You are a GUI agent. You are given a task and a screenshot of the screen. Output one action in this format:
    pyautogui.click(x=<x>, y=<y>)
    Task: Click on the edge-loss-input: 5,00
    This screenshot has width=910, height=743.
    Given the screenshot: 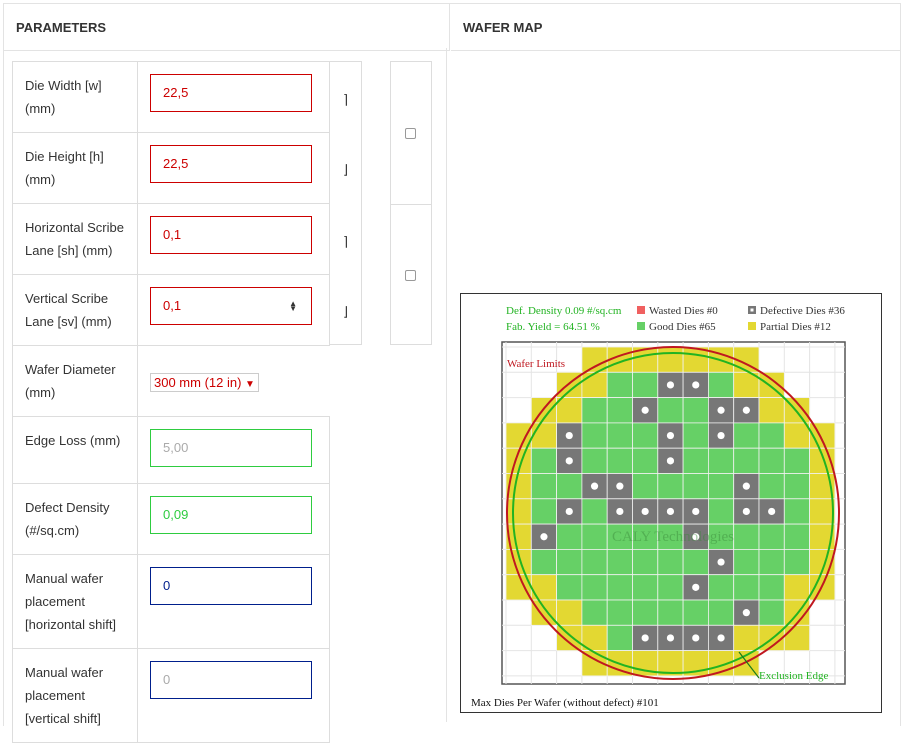 What is the action you would take?
    pyautogui.click(x=231, y=448)
    